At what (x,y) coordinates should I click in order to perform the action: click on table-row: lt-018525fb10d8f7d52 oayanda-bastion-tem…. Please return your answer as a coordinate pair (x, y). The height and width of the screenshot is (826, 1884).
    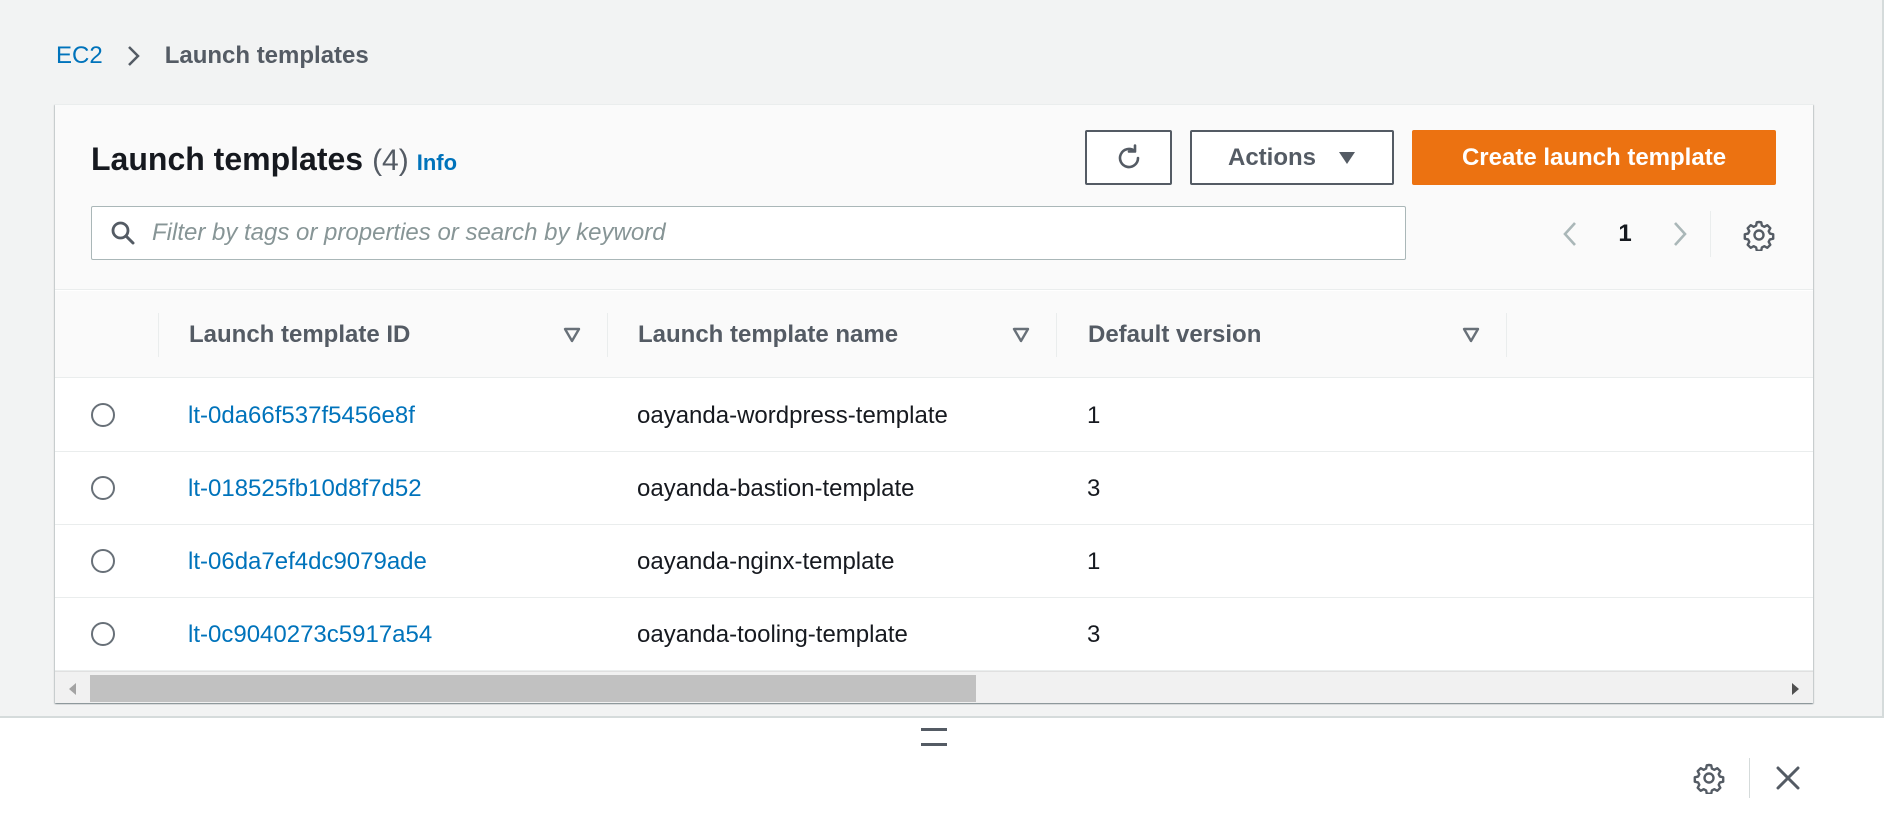
    Looking at the image, I should click on (934, 488).